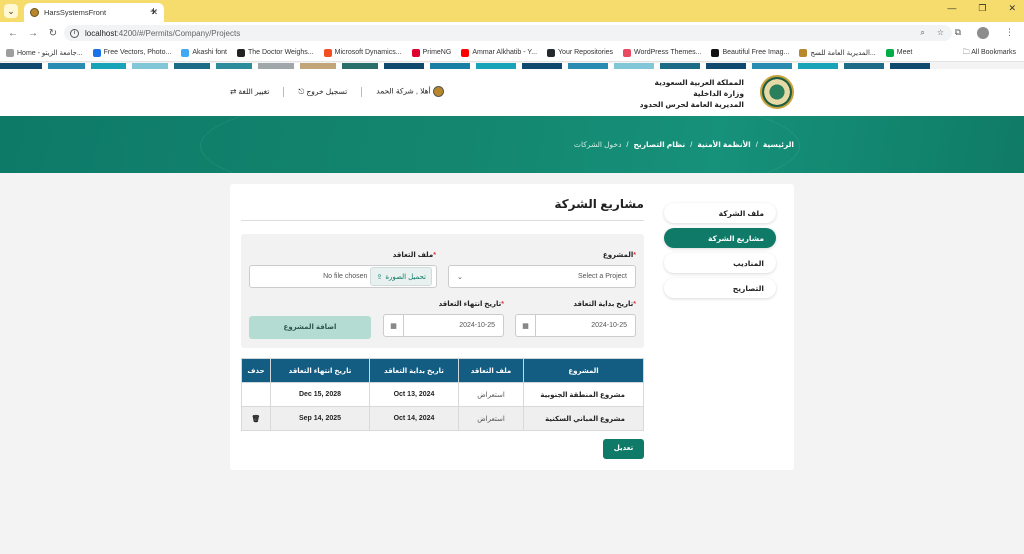 The image size is (1024, 554). Describe the element at coordinates (414, 394) in the screenshot. I see `start-date-cell: Oct 13, 2024` at that location.